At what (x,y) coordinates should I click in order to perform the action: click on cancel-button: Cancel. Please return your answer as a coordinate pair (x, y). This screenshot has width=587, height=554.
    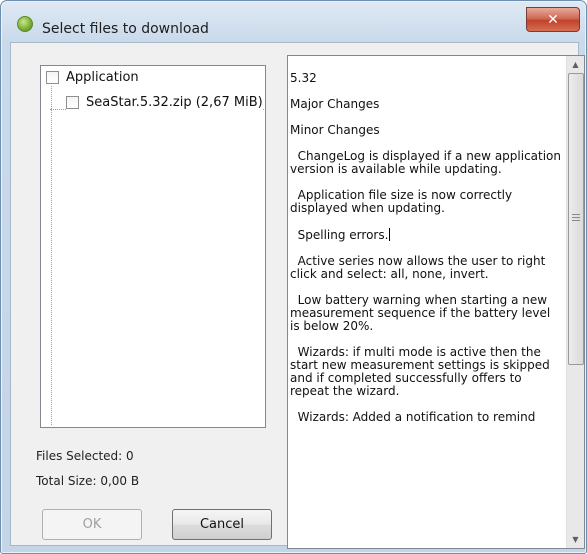
    Looking at the image, I should click on (222, 524).